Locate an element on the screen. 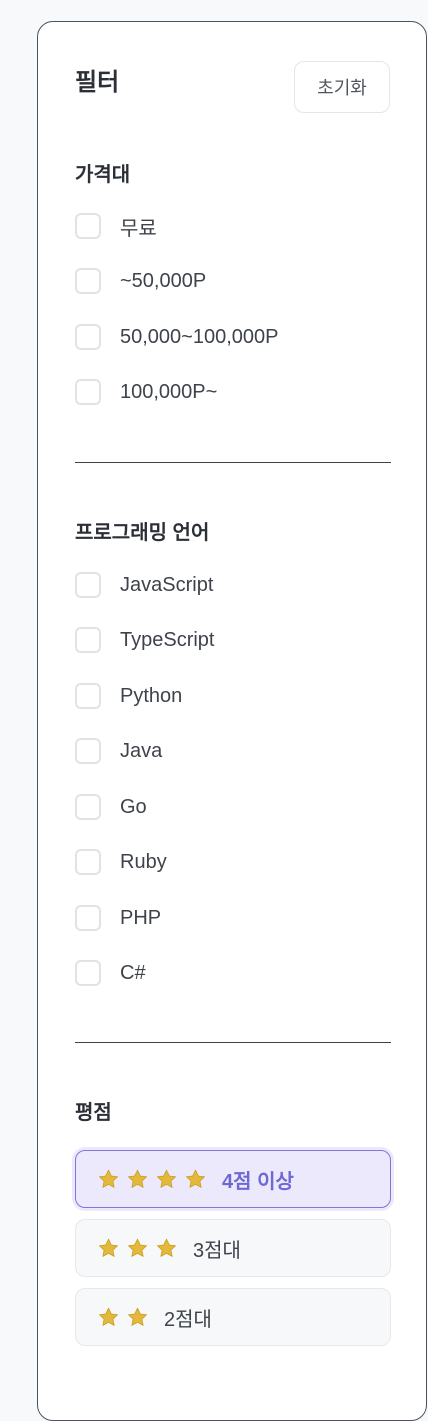  price-option-50000-100000: 50,000~100,000P is located at coordinates (177, 337).